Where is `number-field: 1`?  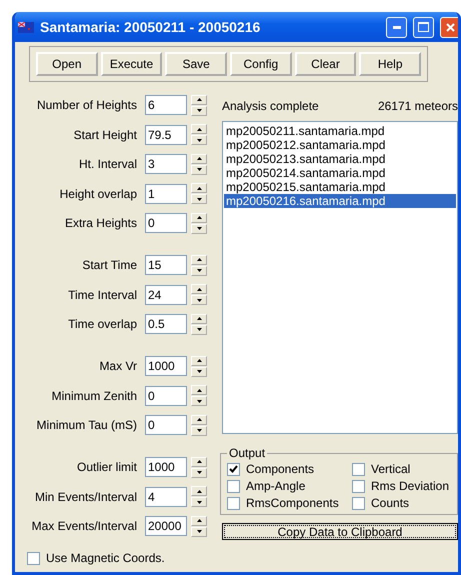
number-field: 1 is located at coordinates (166, 194).